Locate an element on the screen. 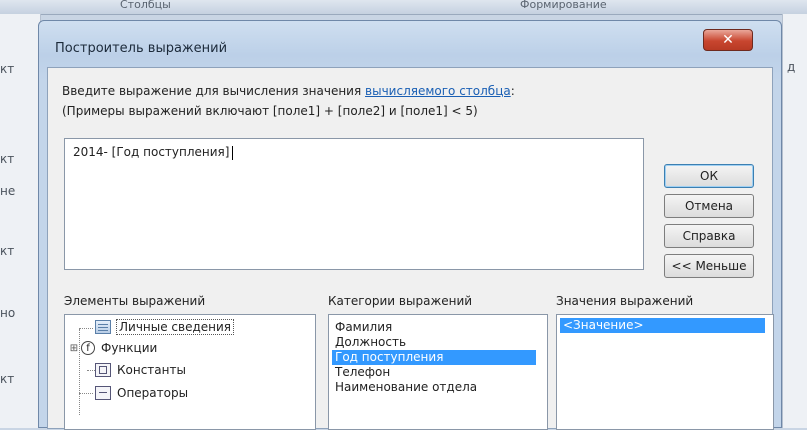  background-left-panel: кт кт не кт но кт is located at coordinates (20, 221).